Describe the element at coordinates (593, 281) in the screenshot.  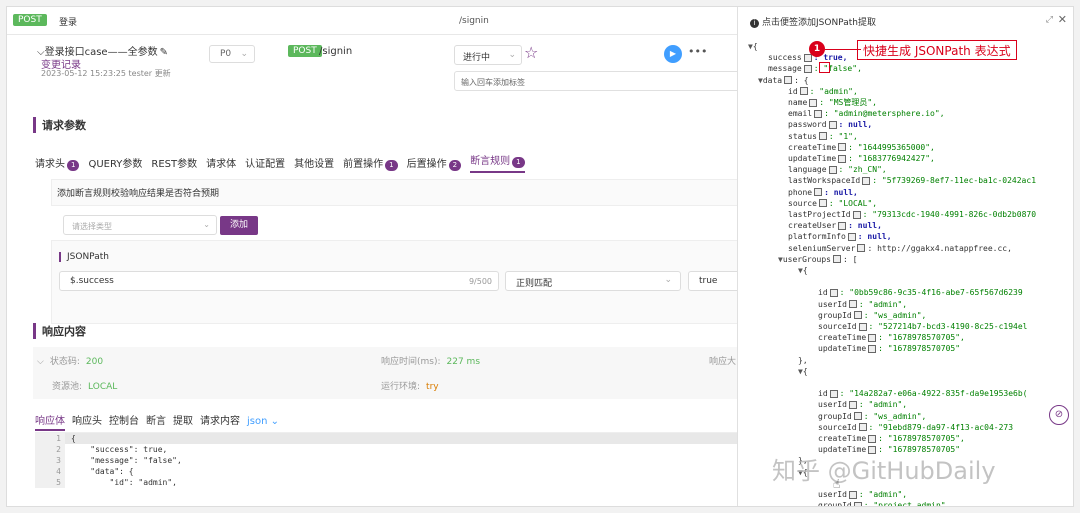
I see `match-mode-select: 正则匹配 ⌄` at that location.